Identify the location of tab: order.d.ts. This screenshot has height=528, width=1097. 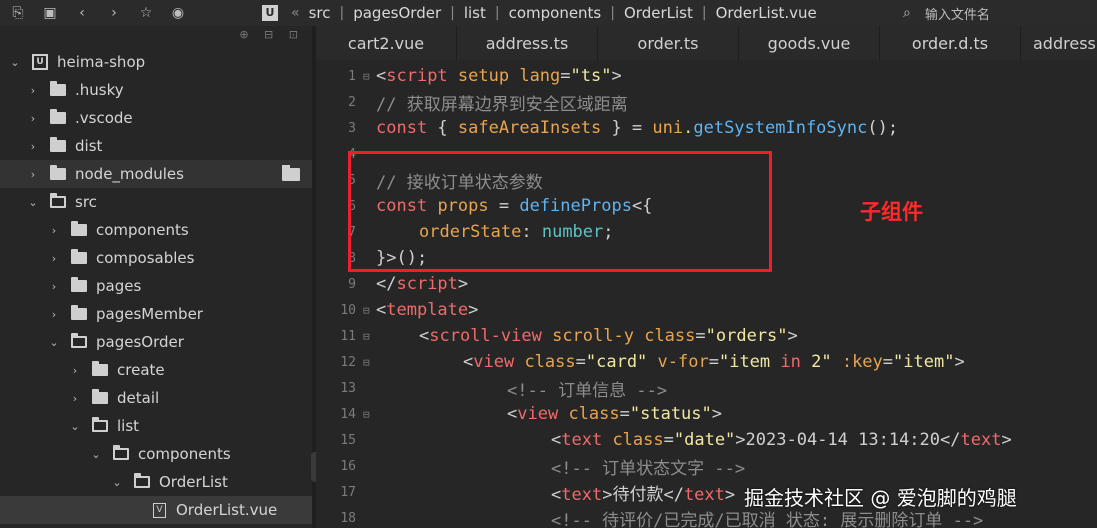
(950, 43).